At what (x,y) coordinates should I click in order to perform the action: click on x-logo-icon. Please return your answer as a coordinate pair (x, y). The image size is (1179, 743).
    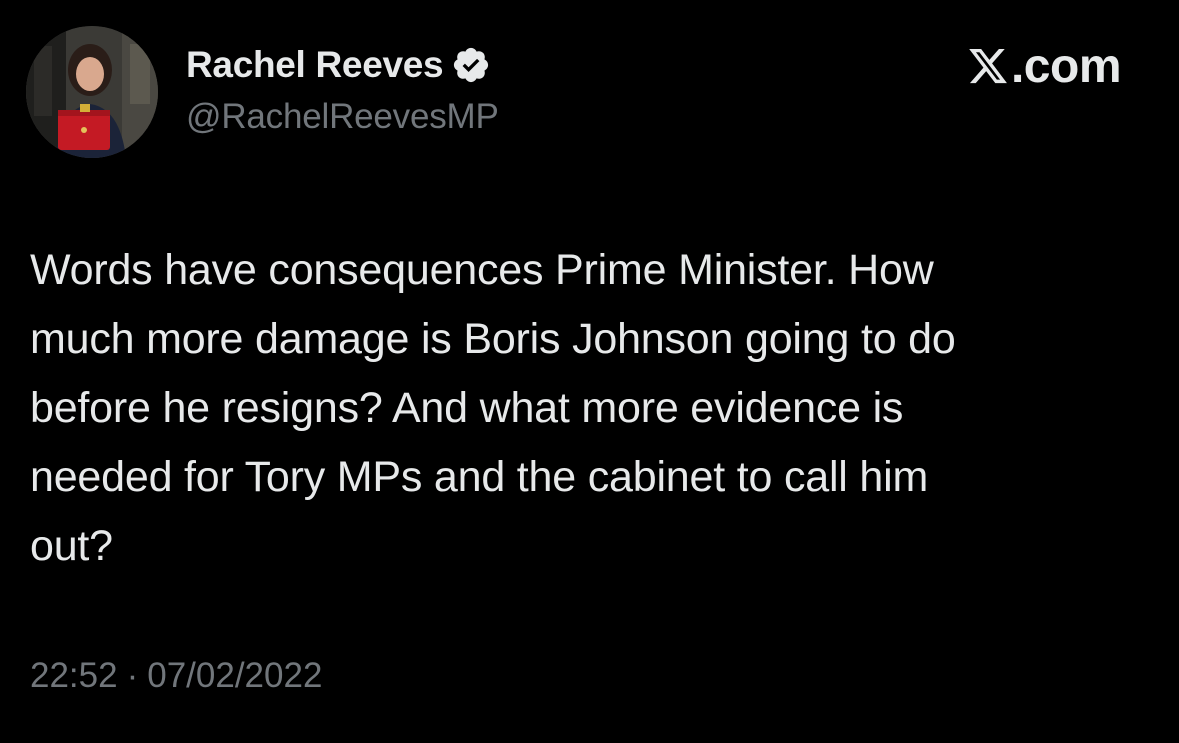
    Looking at the image, I should click on (988, 66).